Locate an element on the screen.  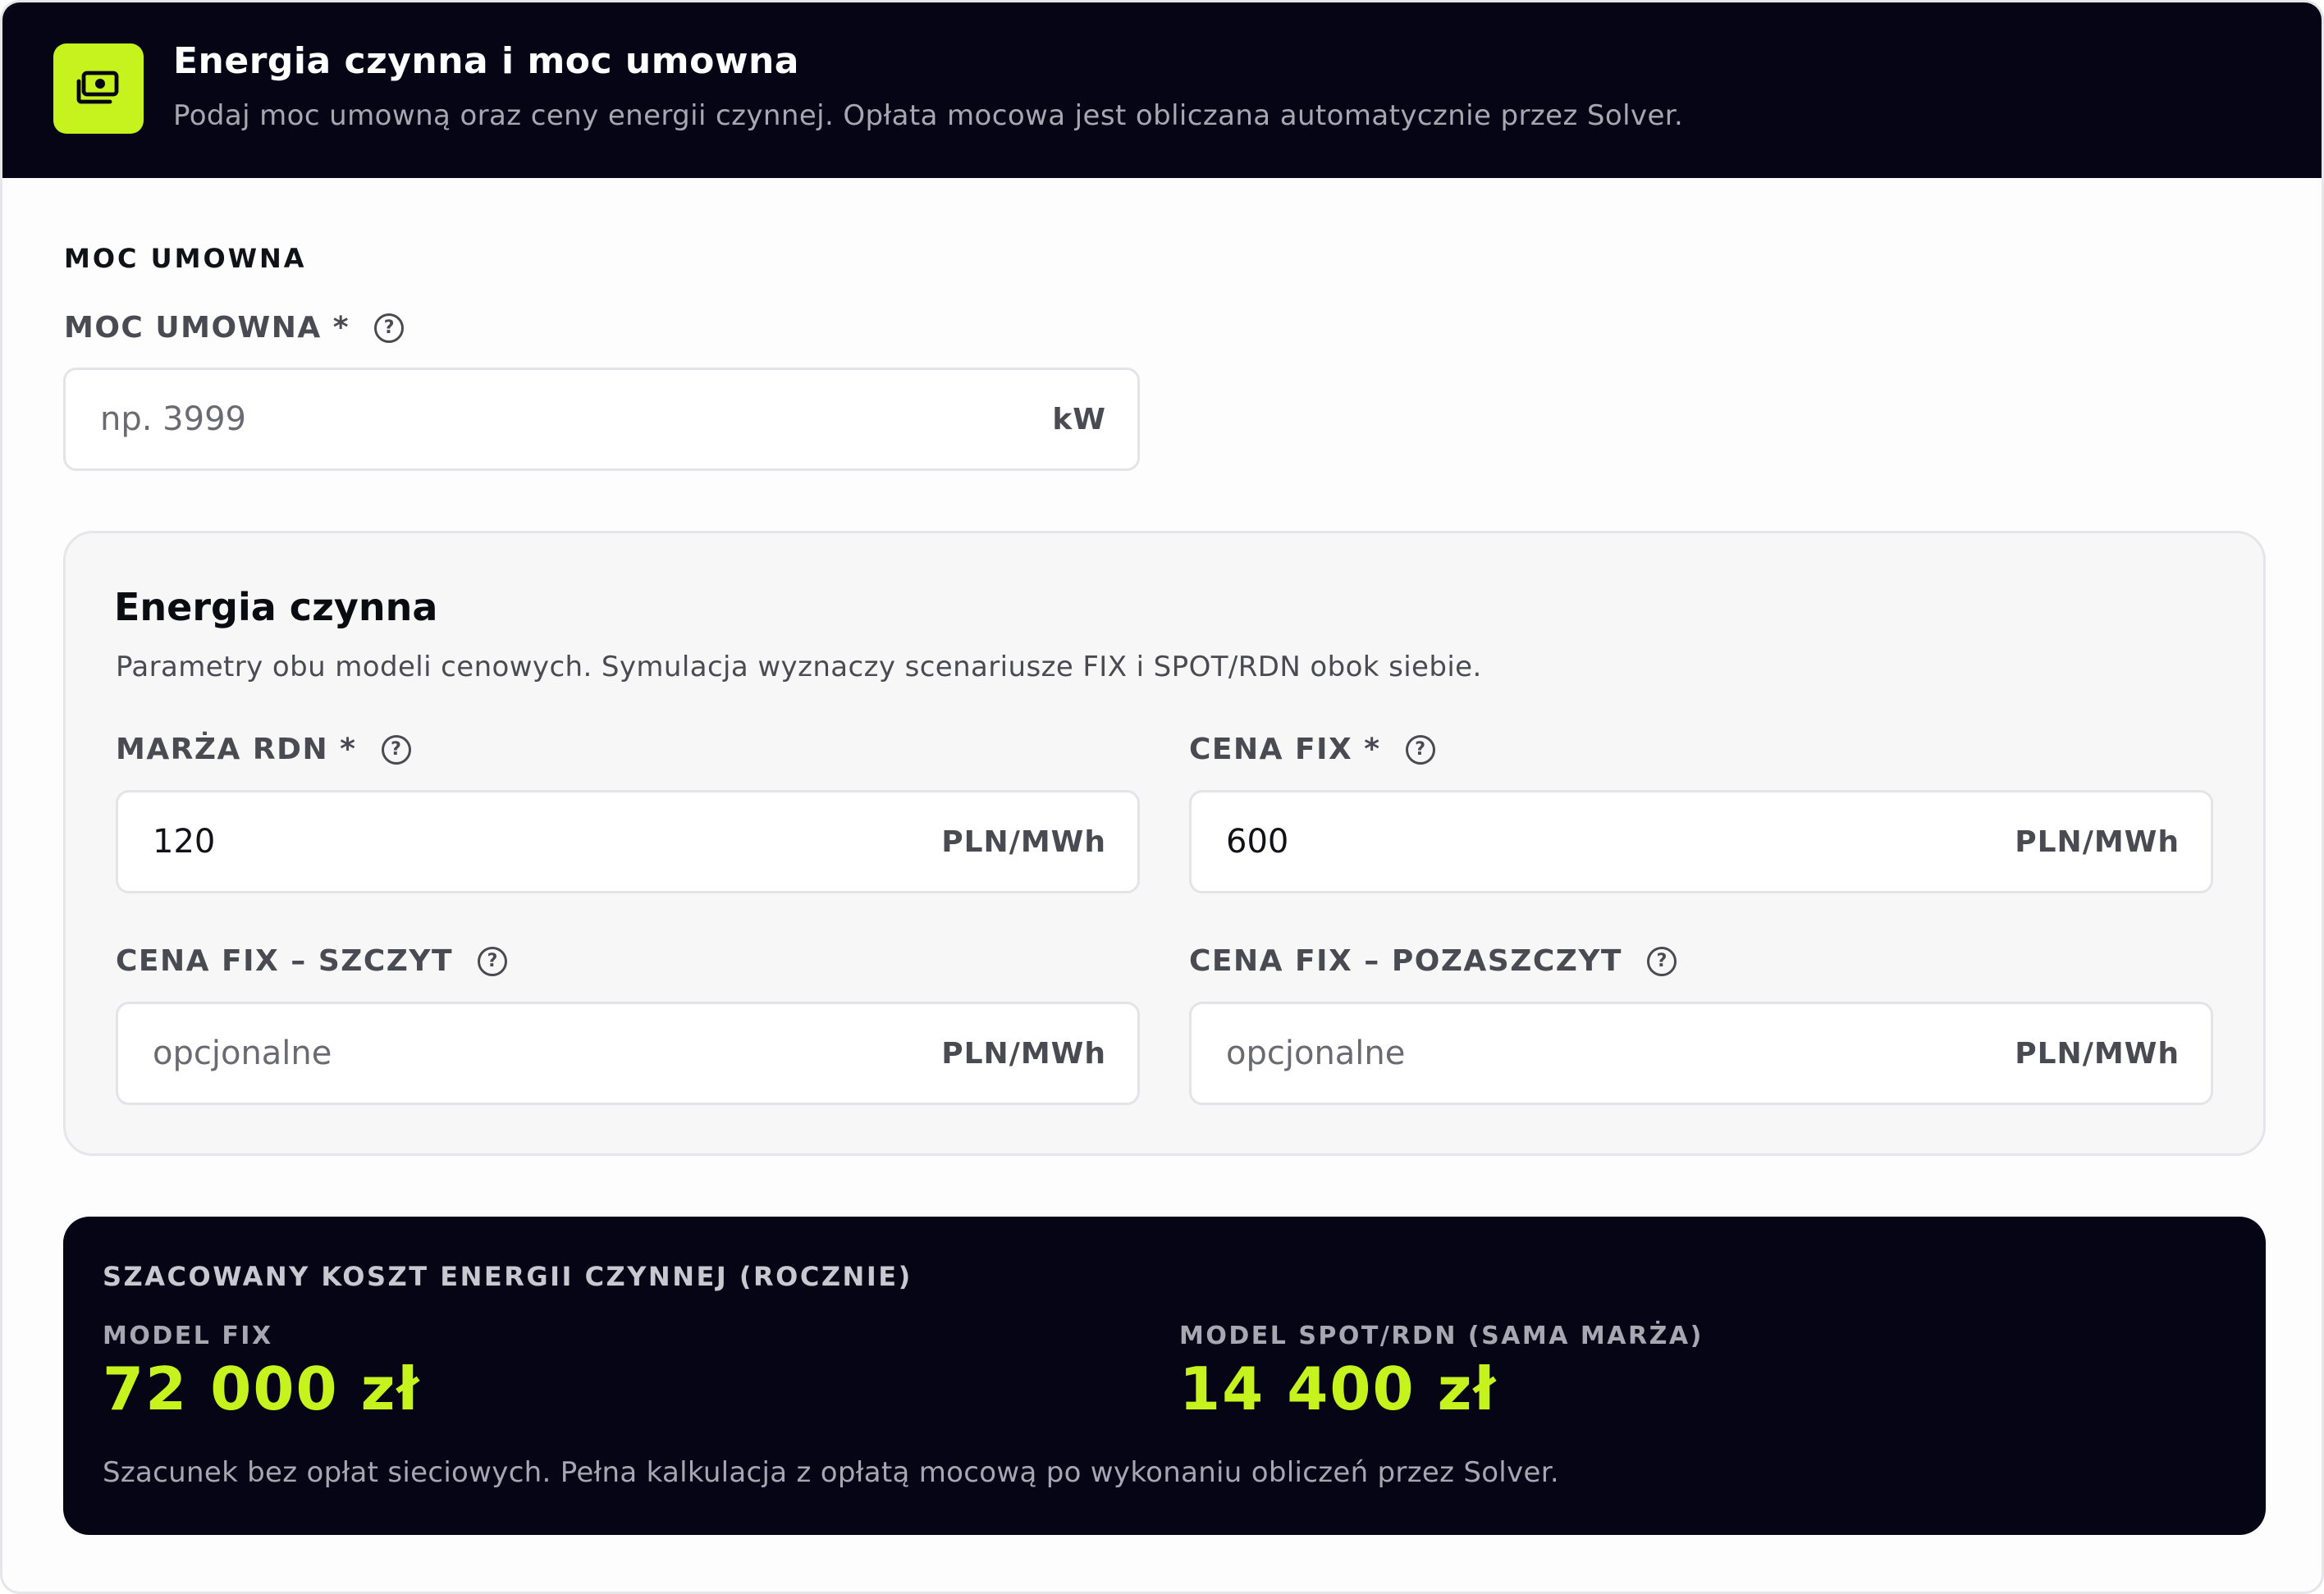
field-label-moc-umowna: MOC UMOWNA * ? is located at coordinates (234, 328).